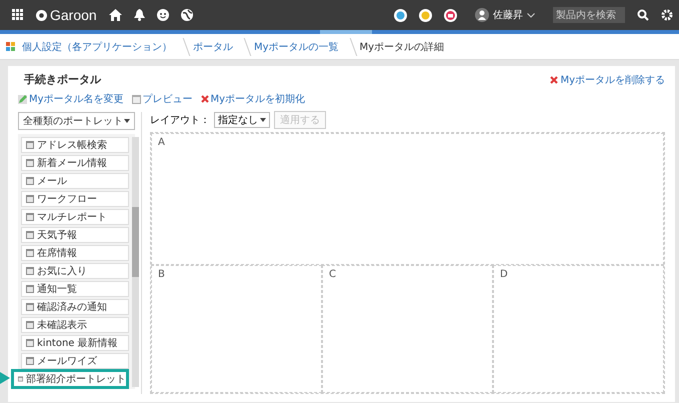 This screenshot has height=403, width=679. Describe the element at coordinates (253, 99) in the screenshot. I see `action-link: Myポータルを初期化` at that location.